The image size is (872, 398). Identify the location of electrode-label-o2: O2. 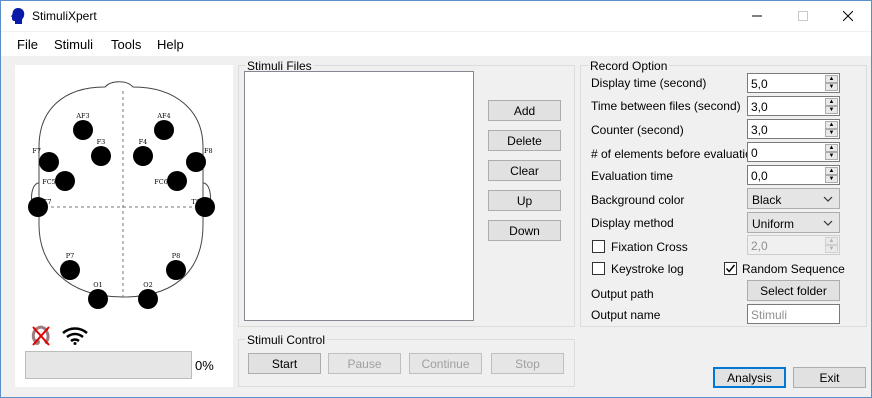
(147, 285).